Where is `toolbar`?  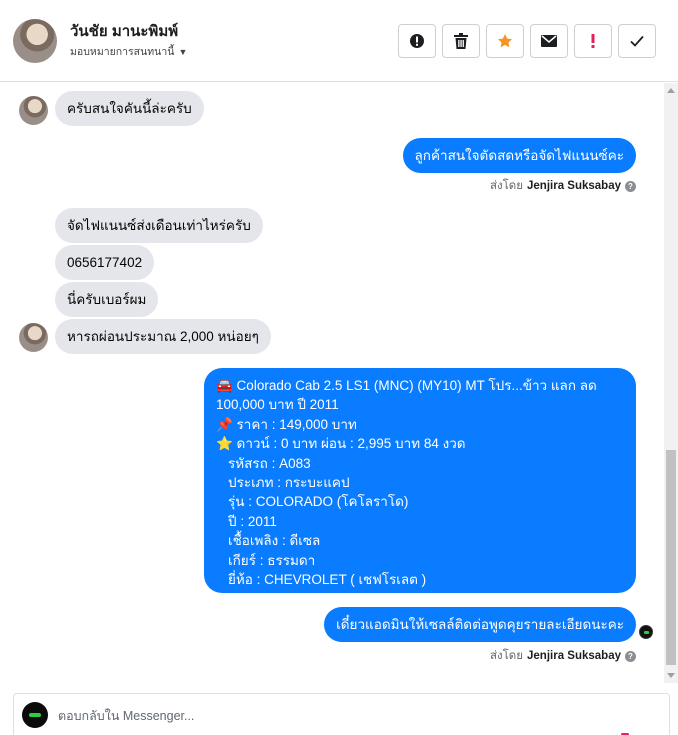 toolbar is located at coordinates (527, 41).